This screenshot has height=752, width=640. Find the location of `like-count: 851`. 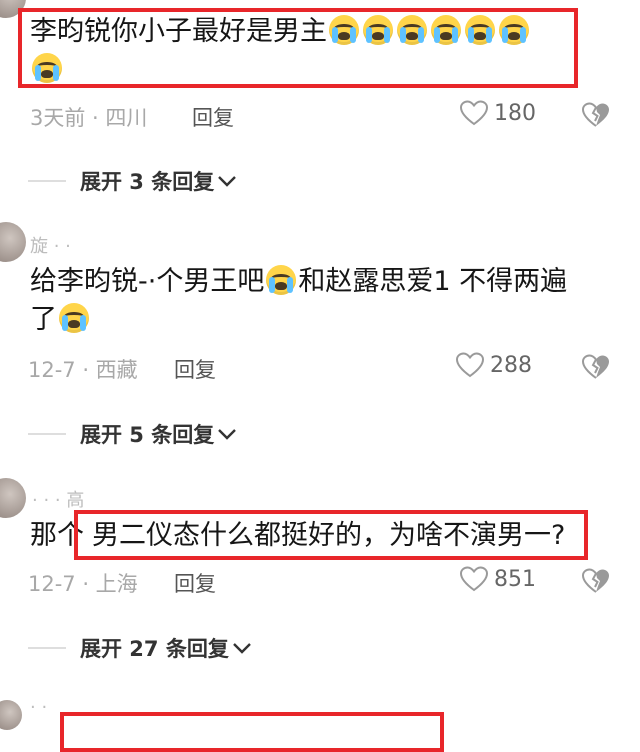

like-count: 851 is located at coordinates (515, 579).